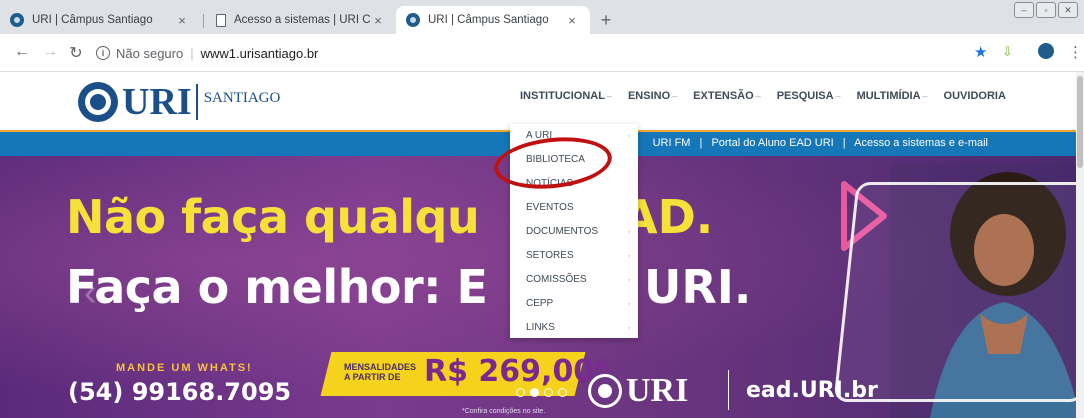  I want to click on nav-ouvidoria: OUVIDORIA, so click(975, 96).